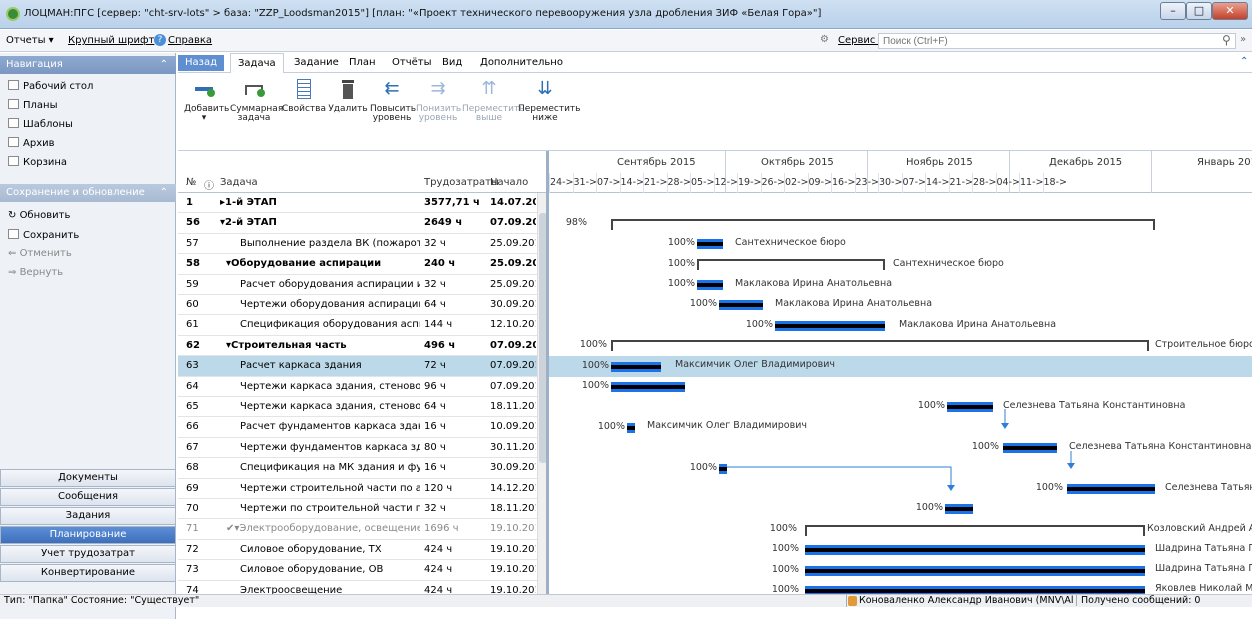 Image resolution: width=1252 pixels, height=619 pixels. What do you see at coordinates (358, 203) in the screenshot?
I see `table-row: 1 ▸1-й ЭТАП 3577,71 ч 14.07.201` at bounding box center [358, 203].